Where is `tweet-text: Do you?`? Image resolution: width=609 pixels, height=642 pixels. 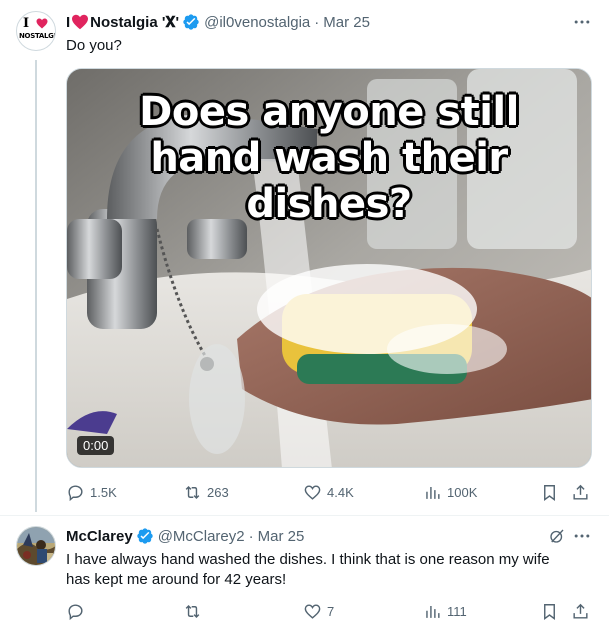 tweet-text: Do you? is located at coordinates (94, 45).